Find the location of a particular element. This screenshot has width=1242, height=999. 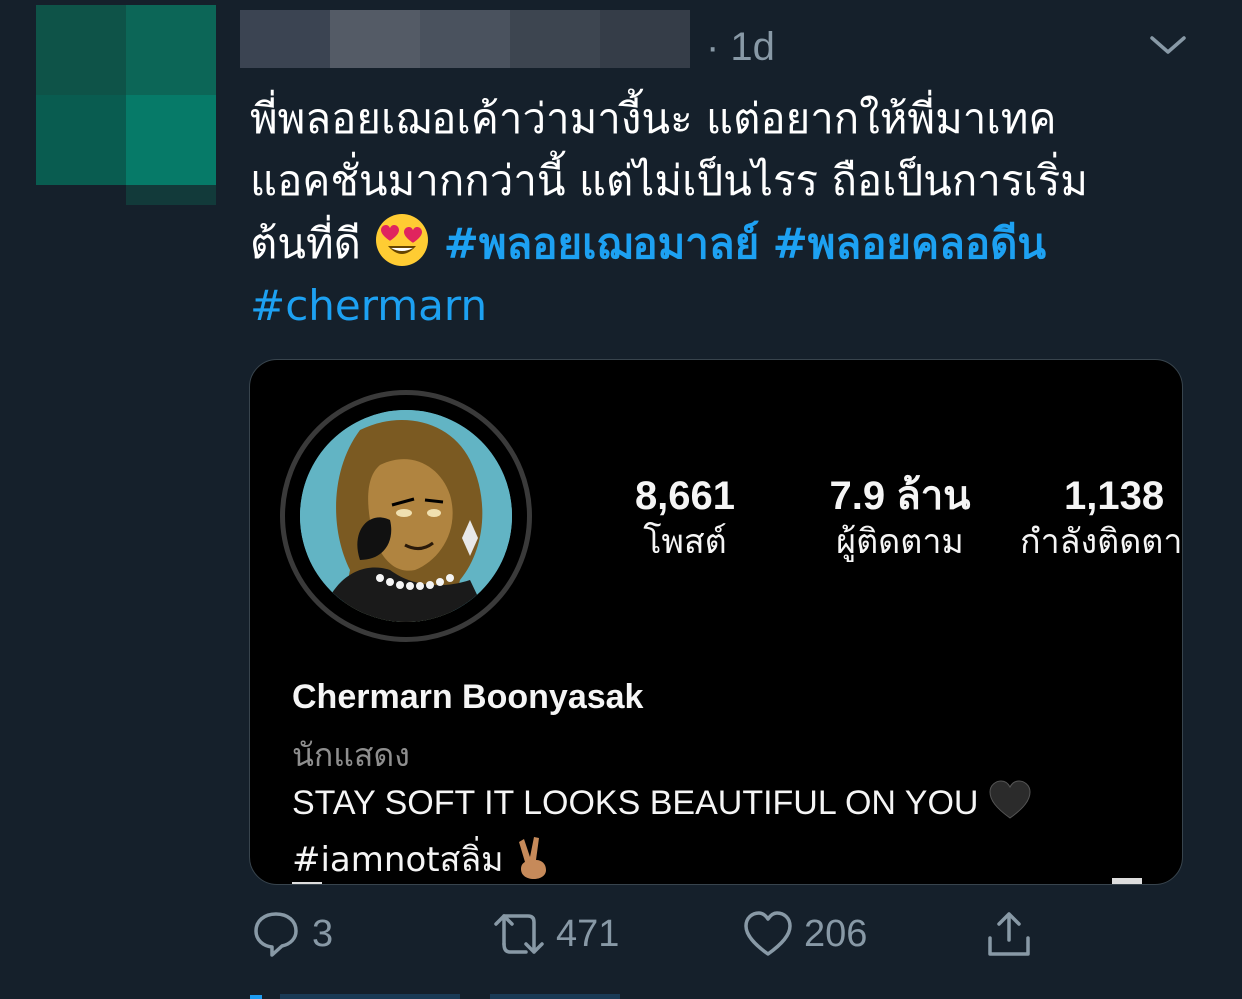

ig-following-stat: 1,138 กำลังติดตา is located at coordinates (1101, 518).